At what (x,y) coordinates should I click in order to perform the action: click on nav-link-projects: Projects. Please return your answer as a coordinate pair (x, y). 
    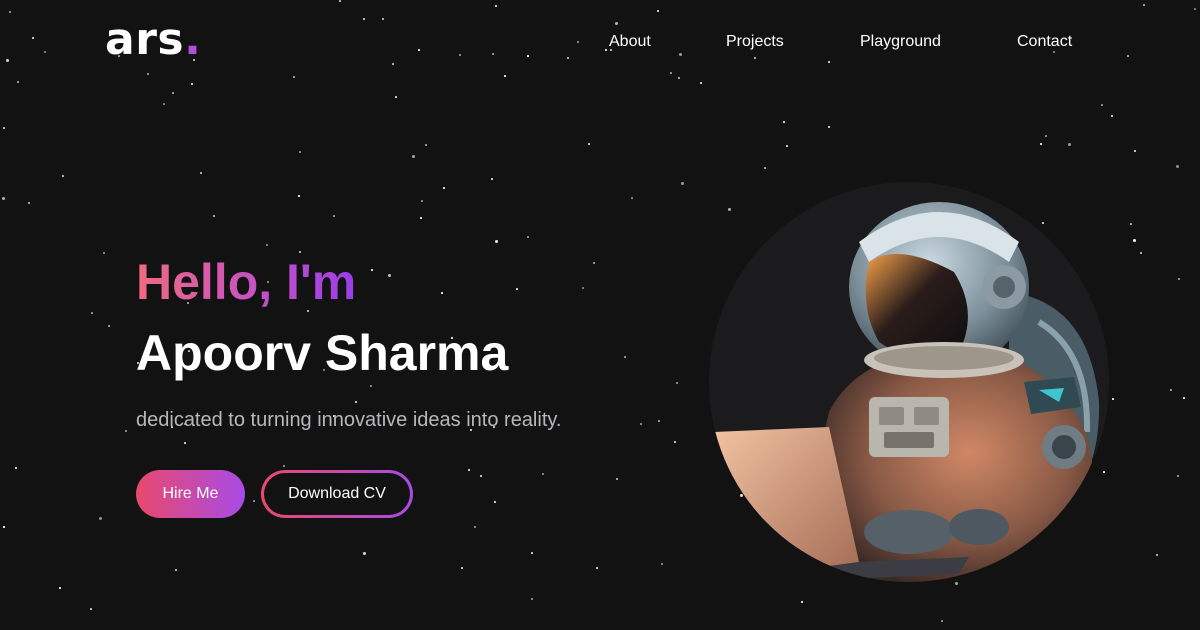
    Looking at the image, I should click on (755, 42).